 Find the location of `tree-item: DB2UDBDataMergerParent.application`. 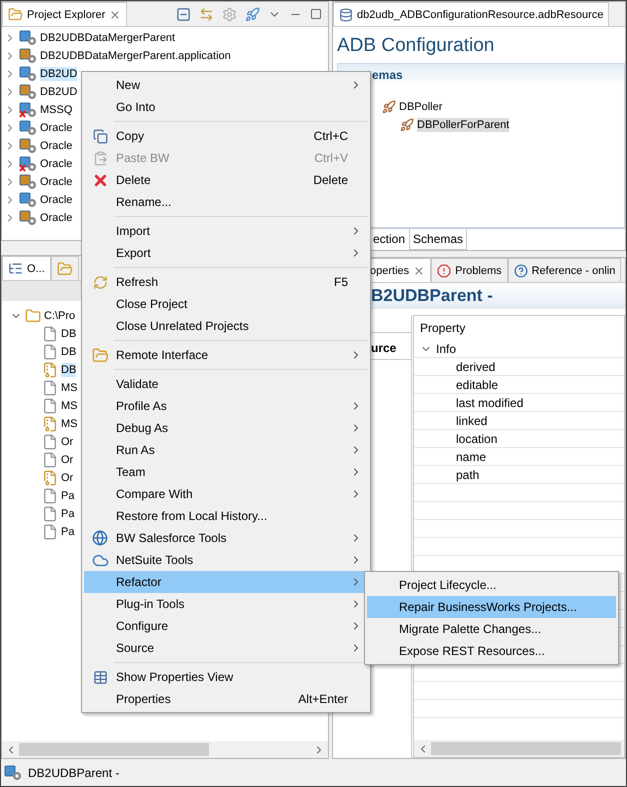

tree-item: DB2UDBDataMergerParent.application is located at coordinates (135, 56).